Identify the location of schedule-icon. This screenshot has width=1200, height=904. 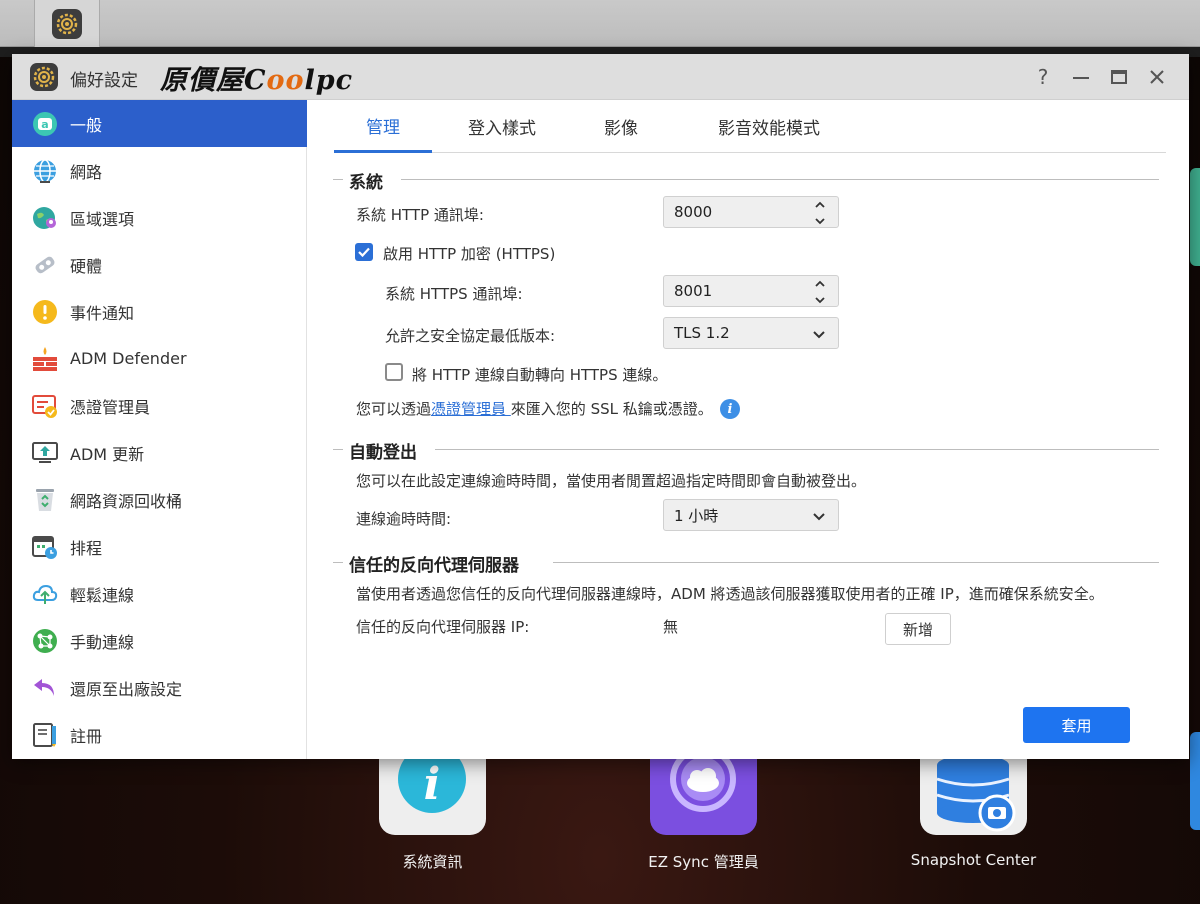
(45, 547).